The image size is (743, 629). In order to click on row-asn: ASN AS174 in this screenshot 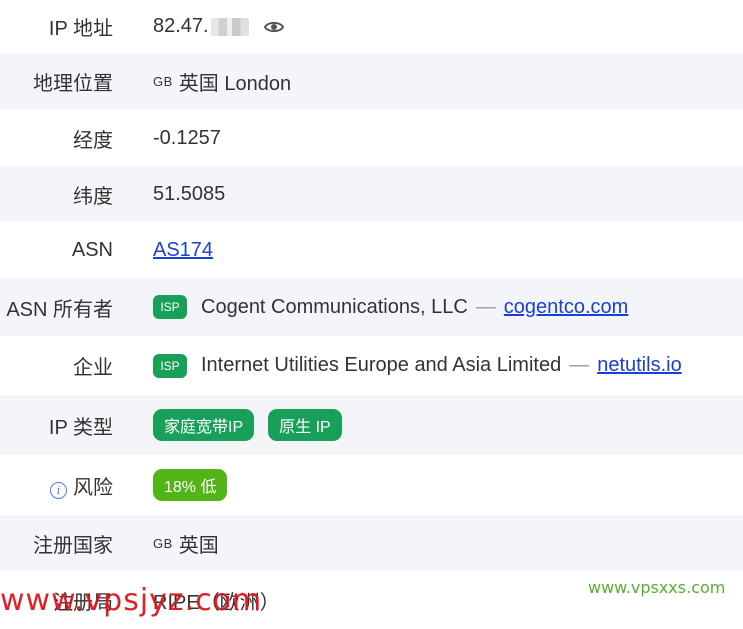, I will do `click(371, 250)`.